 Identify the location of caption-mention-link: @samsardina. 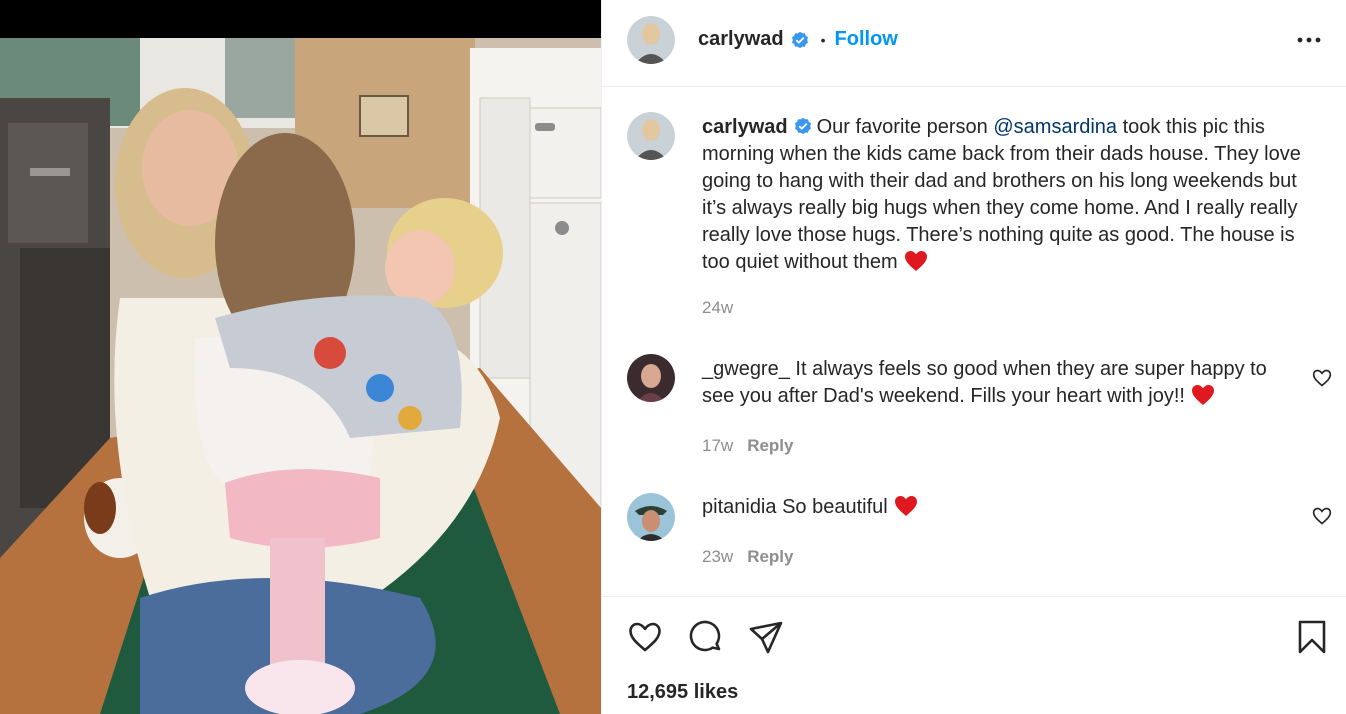
(1055, 127).